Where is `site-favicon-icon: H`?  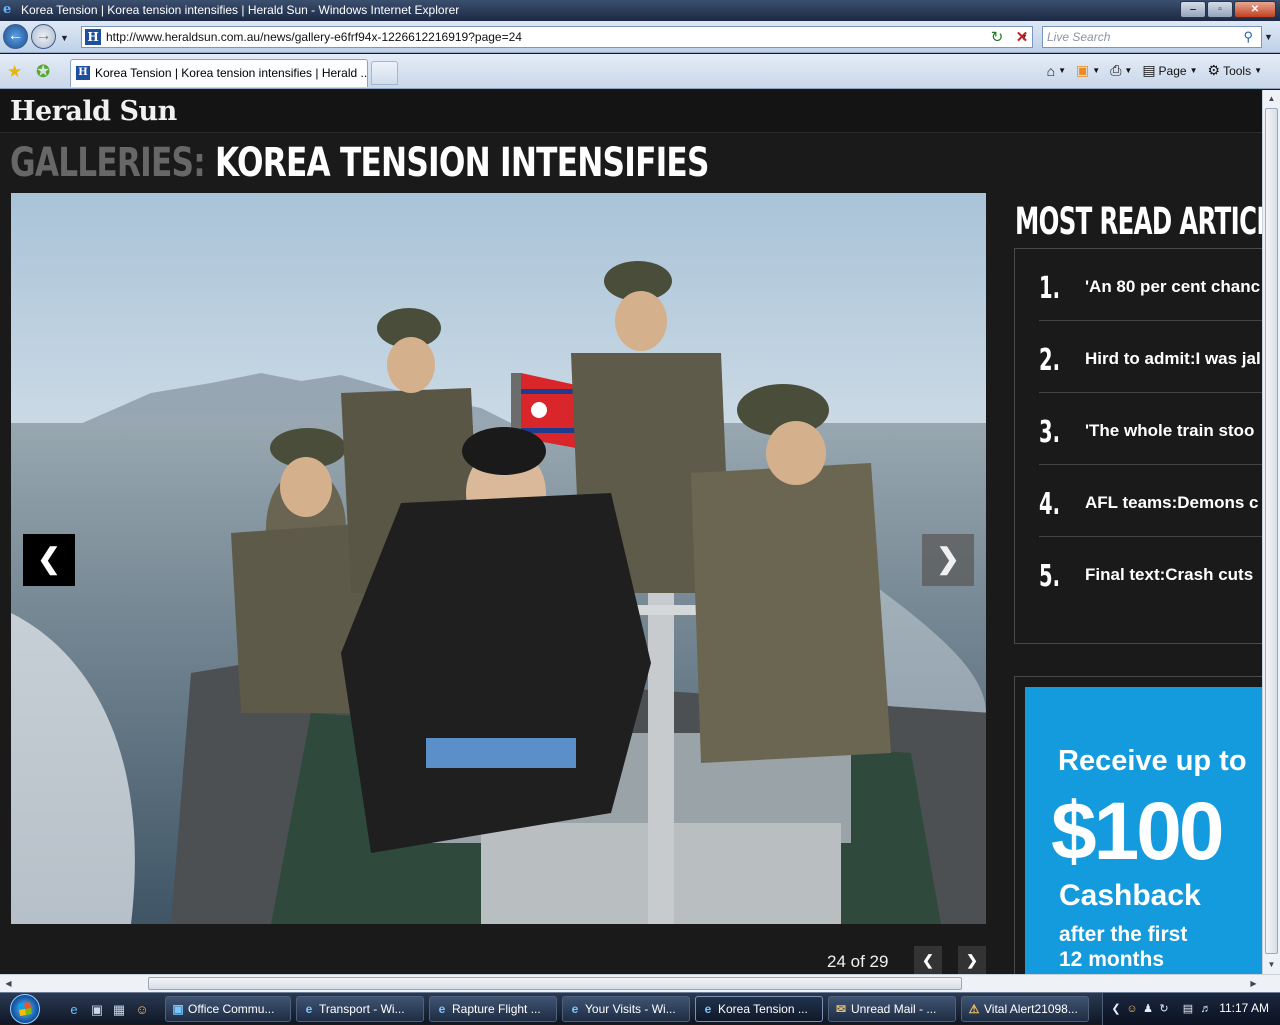
site-favicon-icon: H is located at coordinates (93, 37).